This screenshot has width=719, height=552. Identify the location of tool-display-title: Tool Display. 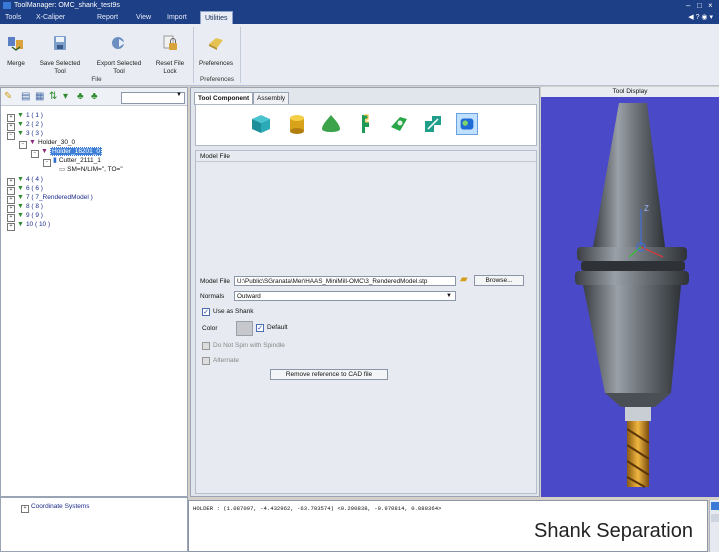
(630, 92).